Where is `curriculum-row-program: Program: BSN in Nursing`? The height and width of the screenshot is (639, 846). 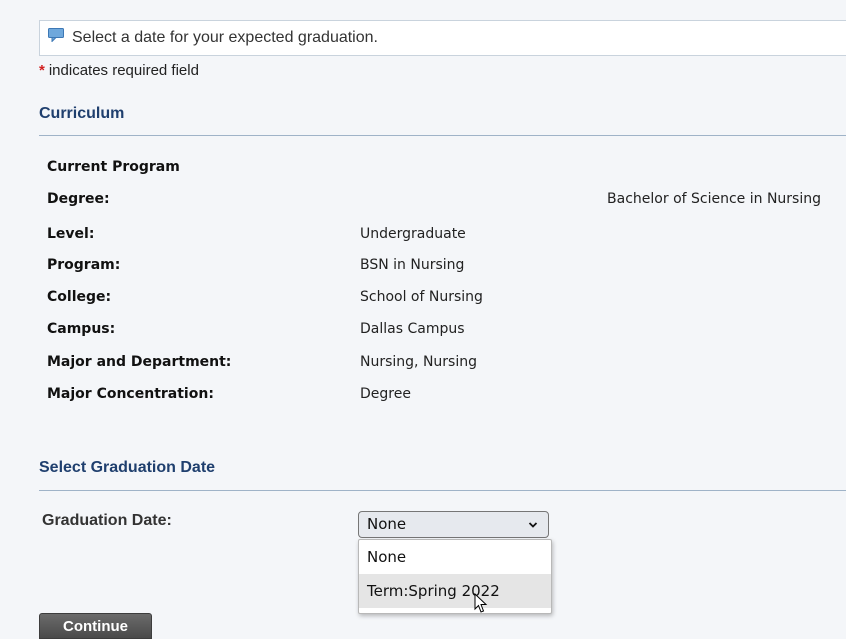
curriculum-row-program: Program: BSN in Nursing is located at coordinates (446, 267).